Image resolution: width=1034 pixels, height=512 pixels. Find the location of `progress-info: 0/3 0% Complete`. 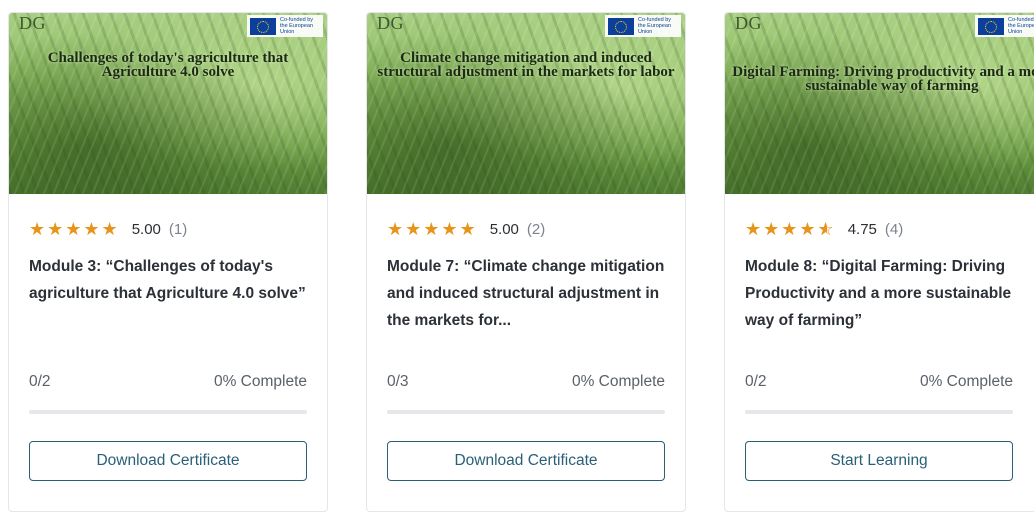

progress-info: 0/3 0% Complete is located at coordinates (526, 382).